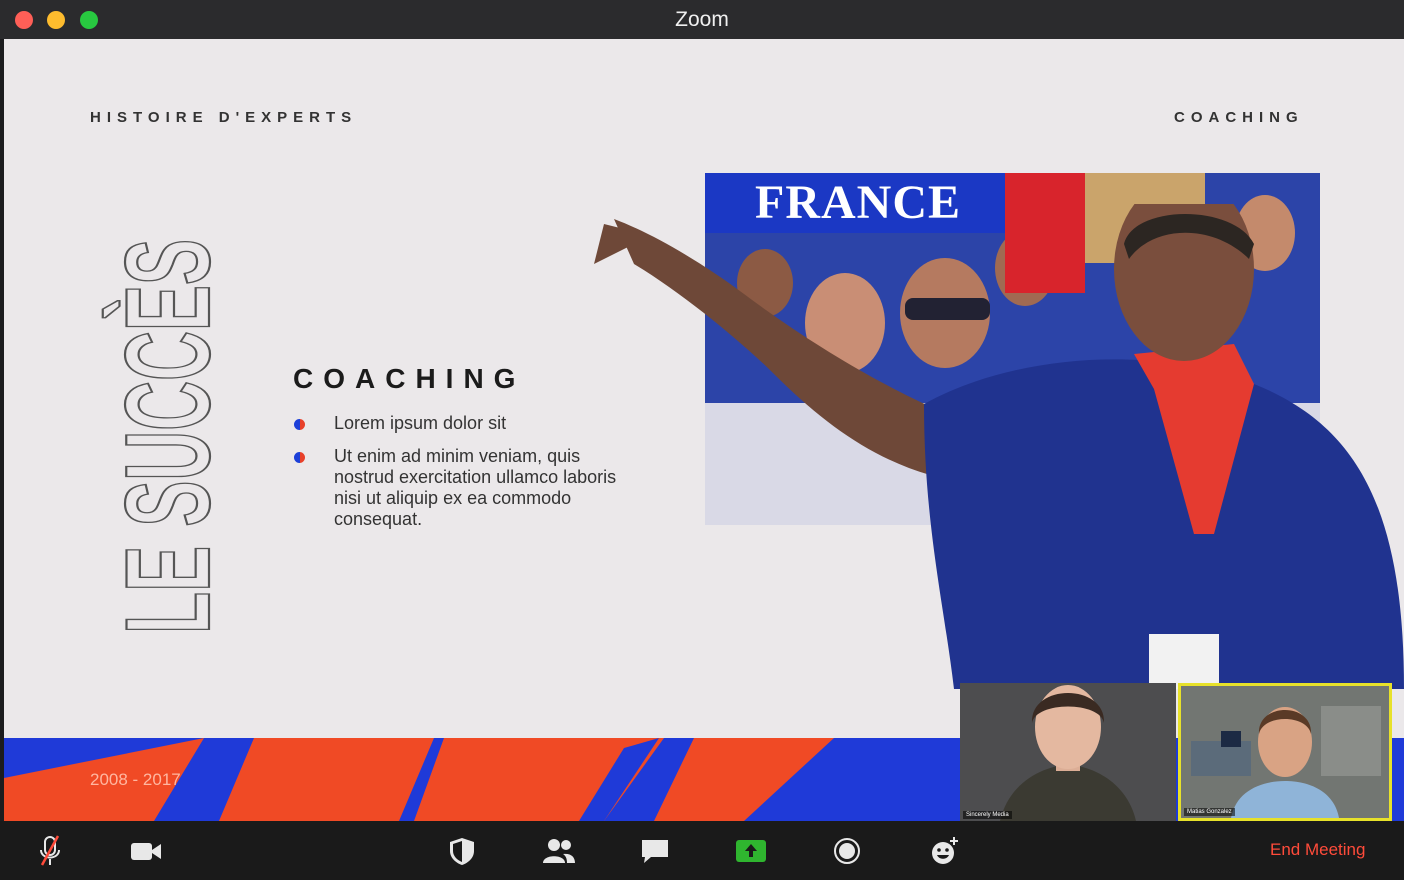 The height and width of the screenshot is (880, 1404). I want to click on security-button, so click(462, 851).